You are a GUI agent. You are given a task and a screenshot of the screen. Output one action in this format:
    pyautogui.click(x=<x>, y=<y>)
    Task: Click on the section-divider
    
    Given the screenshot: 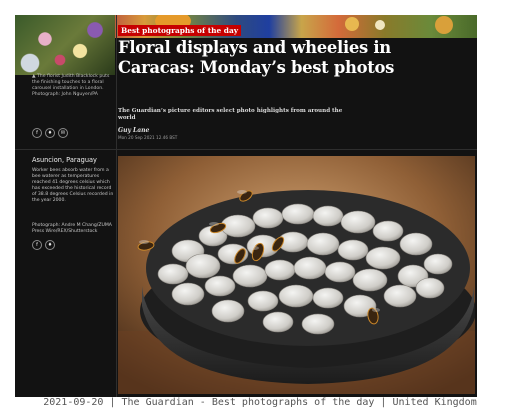 What is the action you would take?
    pyautogui.click(x=246, y=149)
    